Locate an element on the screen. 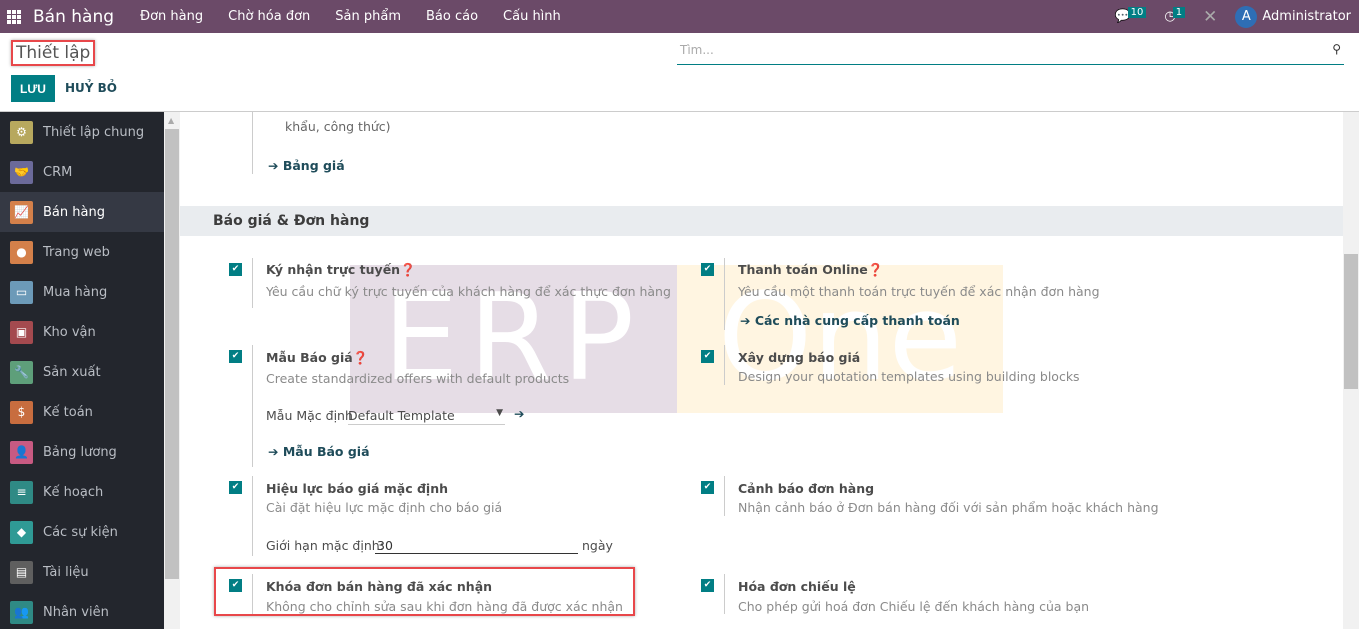 The height and width of the screenshot is (632, 1359). page-title: Thiết lập is located at coordinates (53, 53).